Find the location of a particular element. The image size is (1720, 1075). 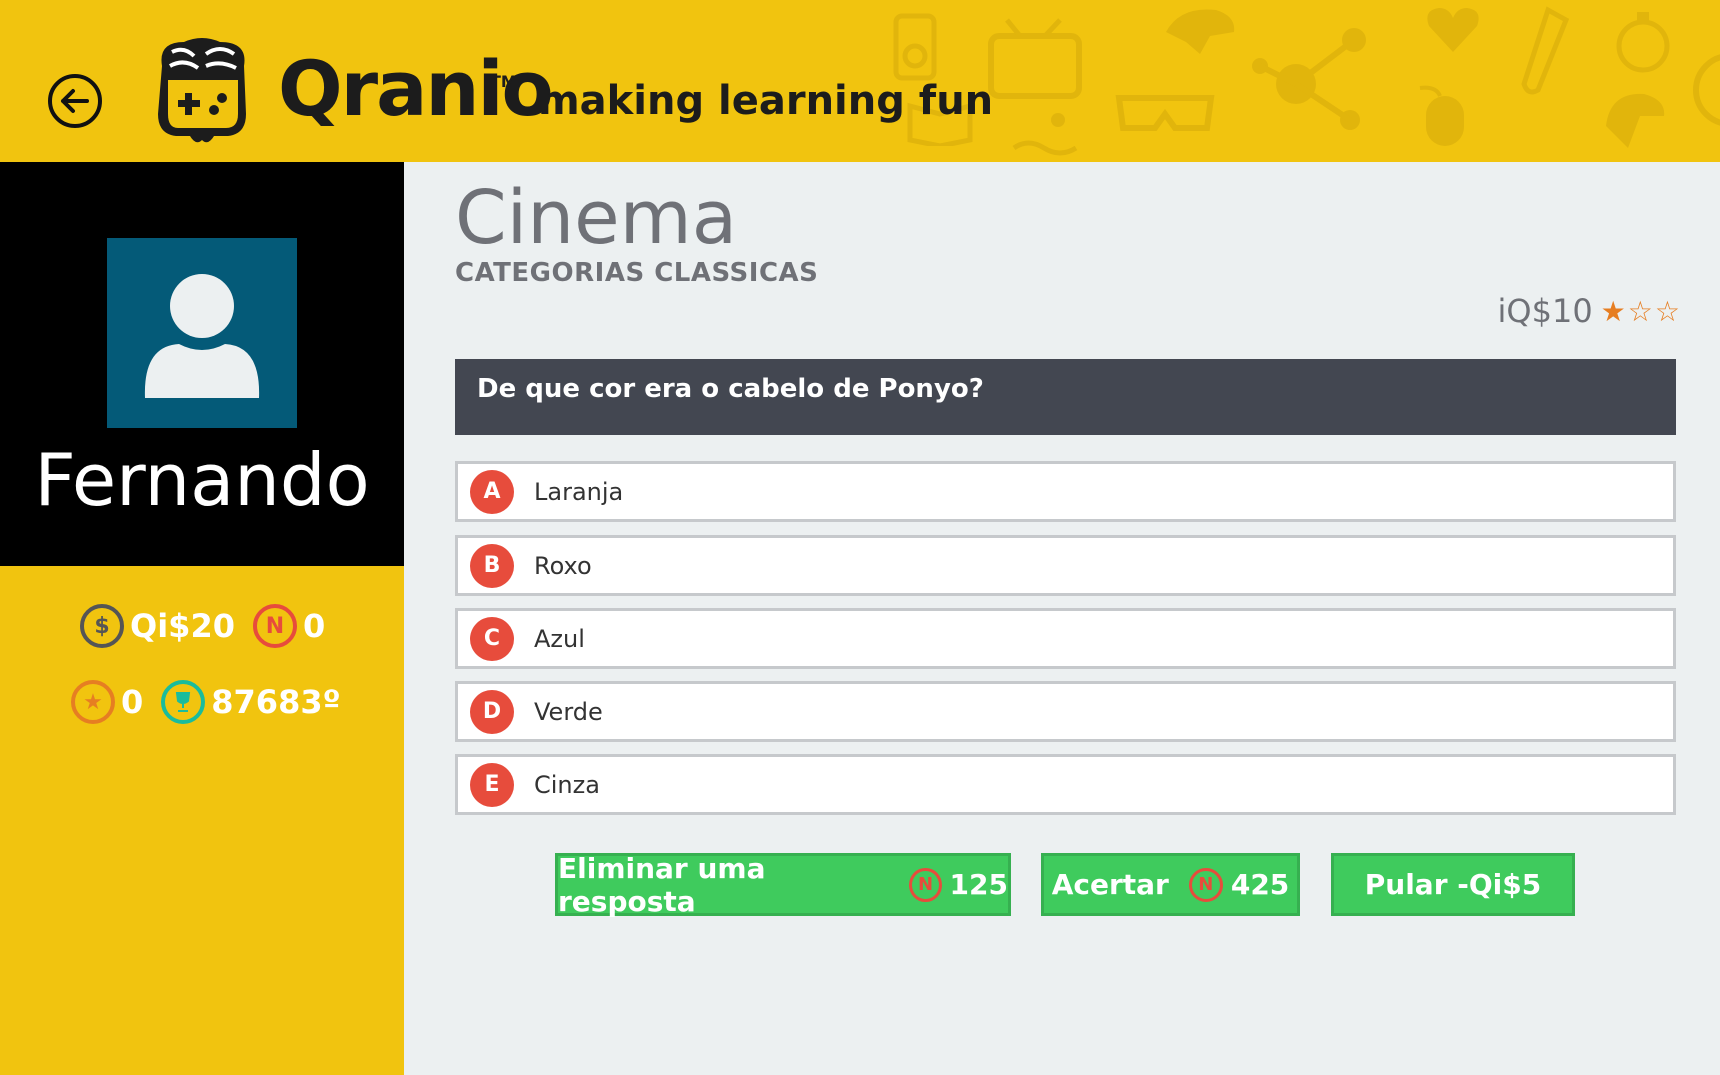

tagline: making learning fun is located at coordinates (766, 101).